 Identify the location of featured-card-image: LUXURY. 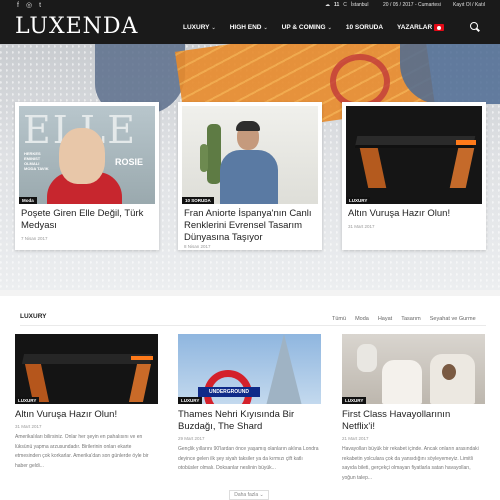
(414, 155).